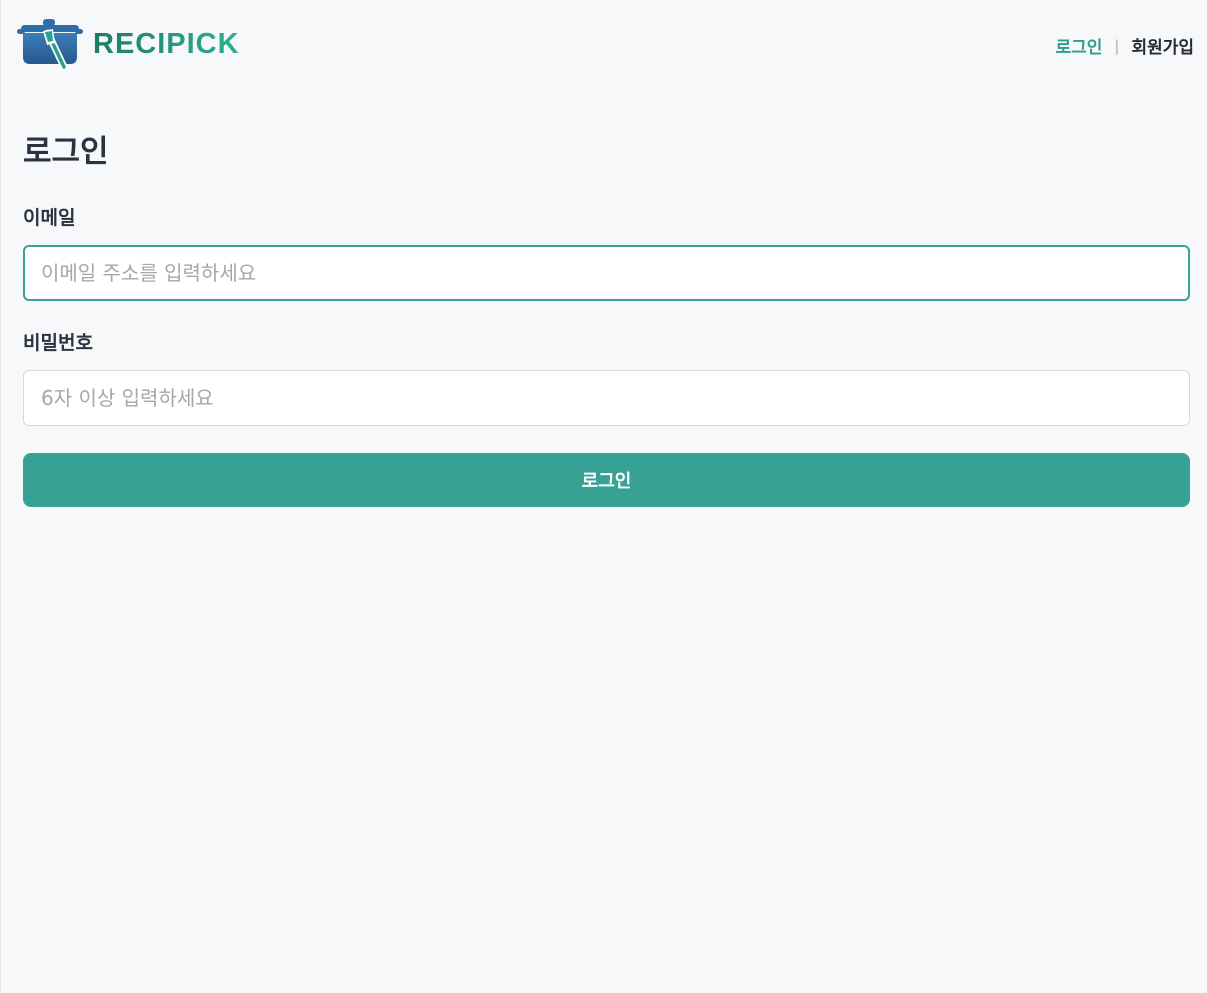 This screenshot has height=993, width=1207. I want to click on login-button: 로그인, so click(606, 480).